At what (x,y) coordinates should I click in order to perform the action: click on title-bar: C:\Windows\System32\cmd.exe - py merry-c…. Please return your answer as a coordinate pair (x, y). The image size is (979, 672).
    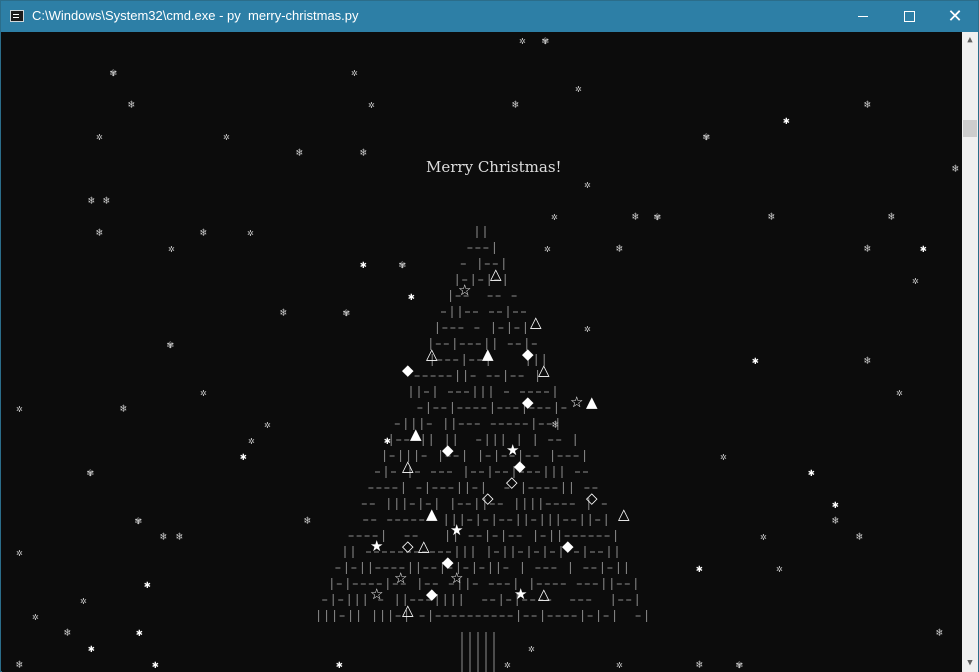
    Looking at the image, I should click on (489, 16).